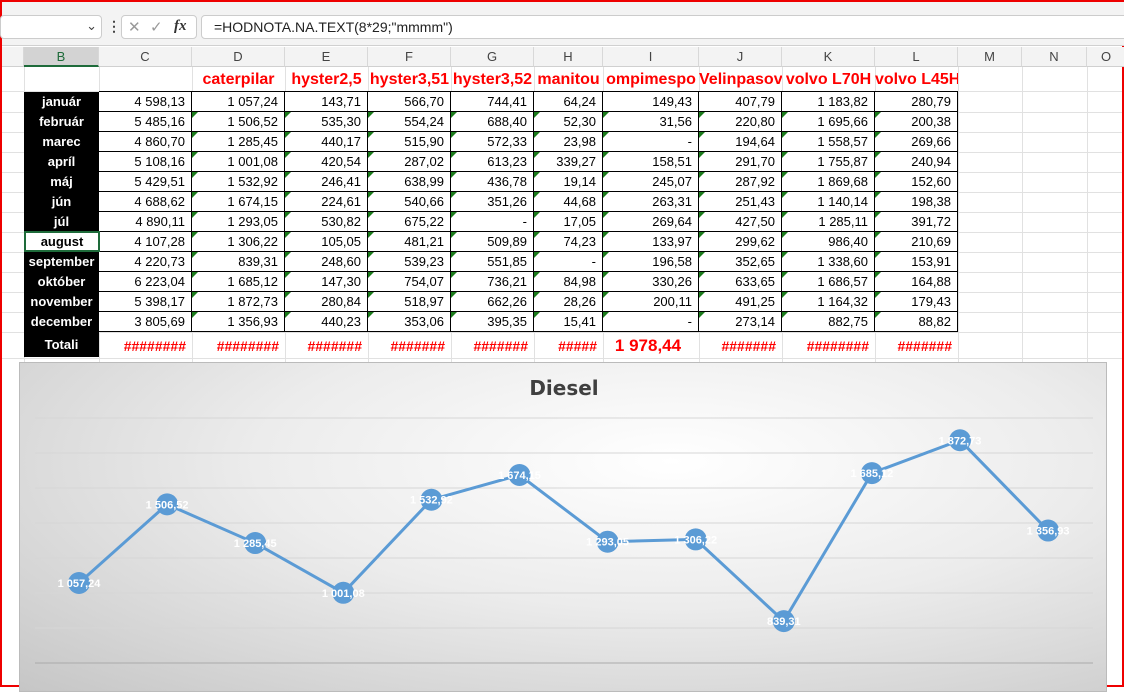 This screenshot has width=1124, height=693. Describe the element at coordinates (61, 102) in the screenshot. I see `month-label: január` at that location.